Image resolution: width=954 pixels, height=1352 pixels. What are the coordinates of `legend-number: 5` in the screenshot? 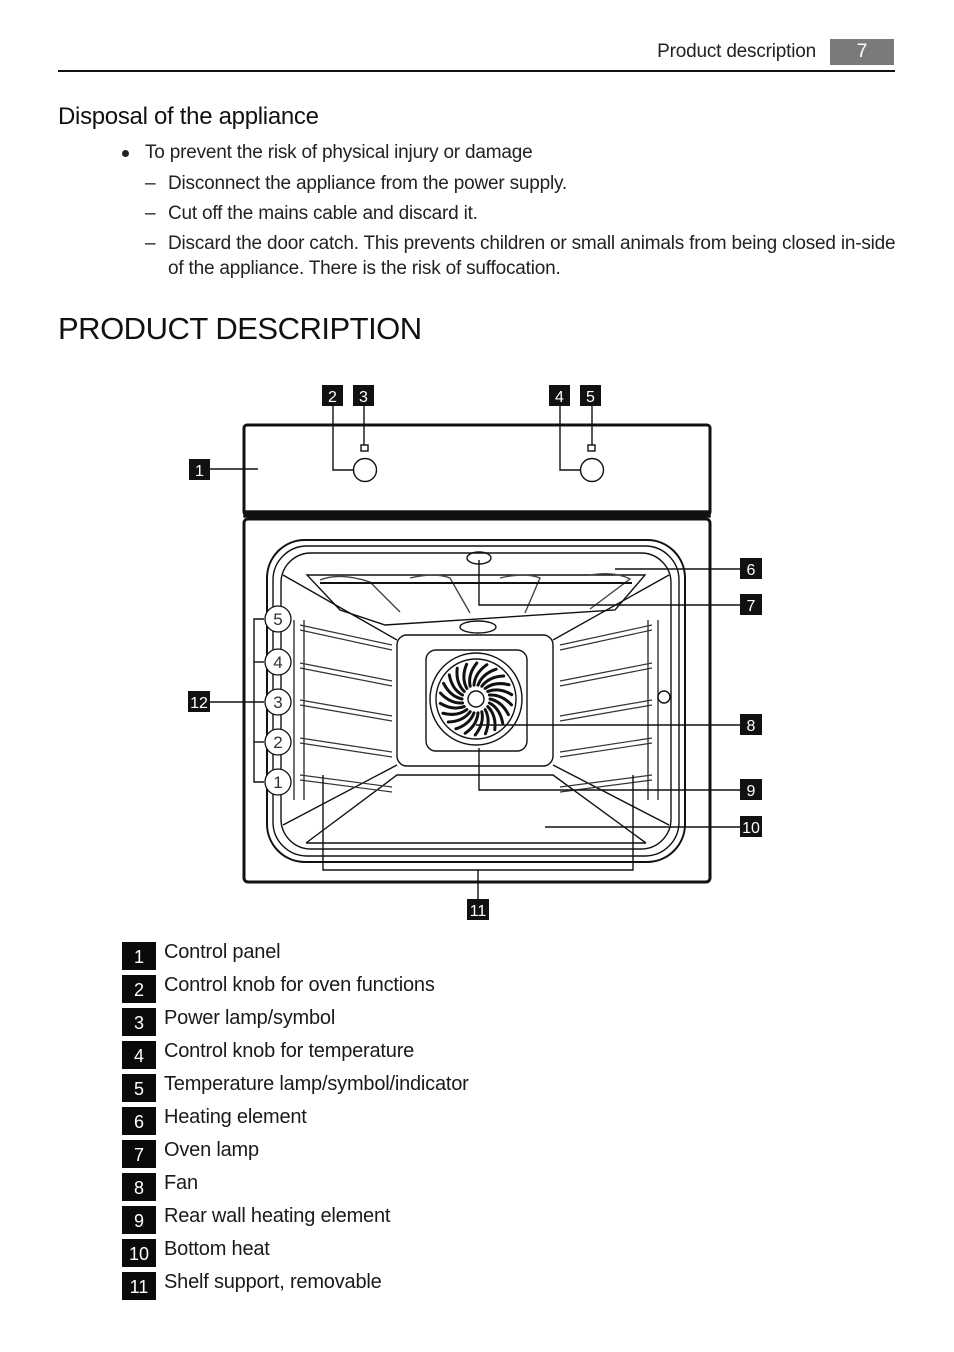 It's located at (139, 1087).